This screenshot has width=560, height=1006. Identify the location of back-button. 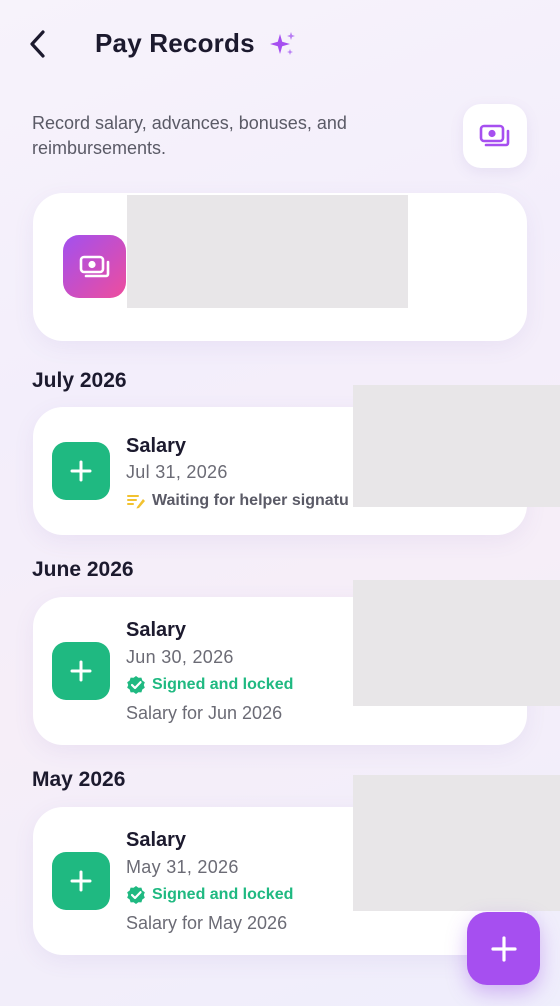
(38, 44).